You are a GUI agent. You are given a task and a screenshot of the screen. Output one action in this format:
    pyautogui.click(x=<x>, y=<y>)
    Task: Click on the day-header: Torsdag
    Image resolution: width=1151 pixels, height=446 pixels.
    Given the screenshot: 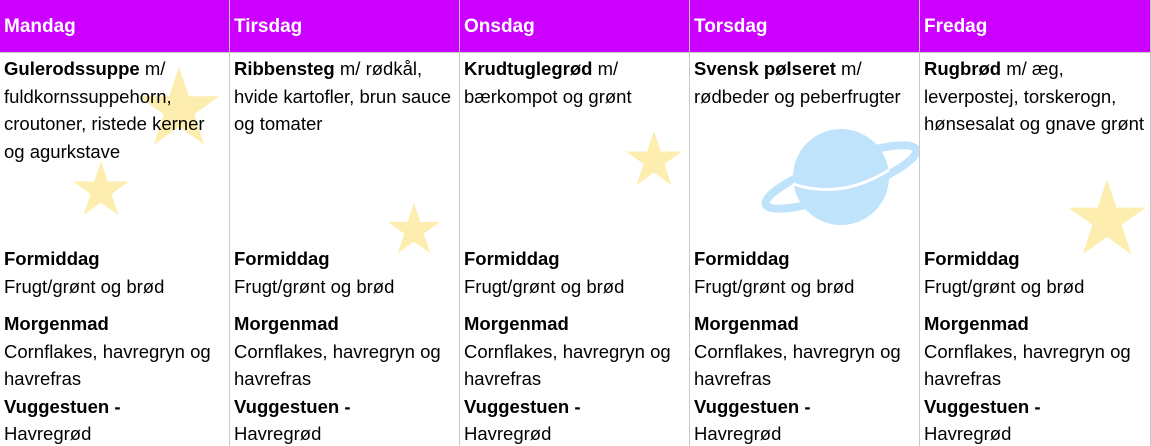 What is the action you would take?
    pyautogui.click(x=804, y=26)
    